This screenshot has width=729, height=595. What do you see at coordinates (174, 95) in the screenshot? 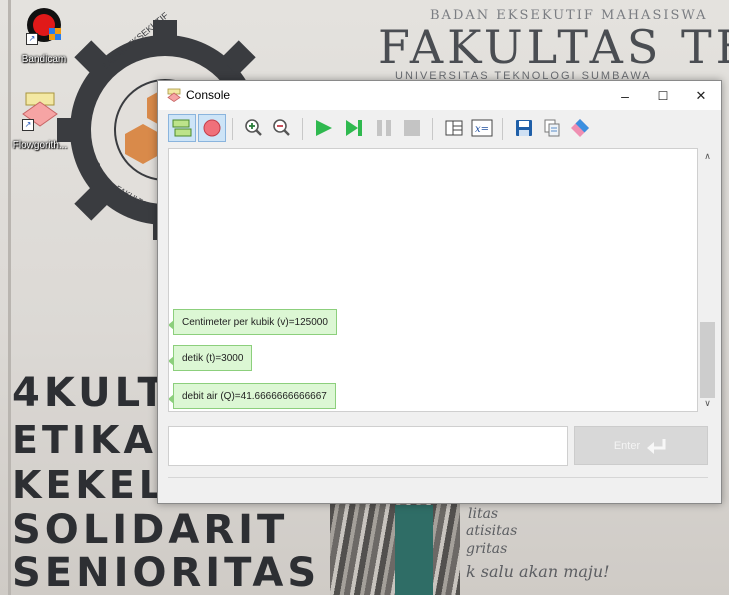
I see `flowgorithm-console-icon` at bounding box center [174, 95].